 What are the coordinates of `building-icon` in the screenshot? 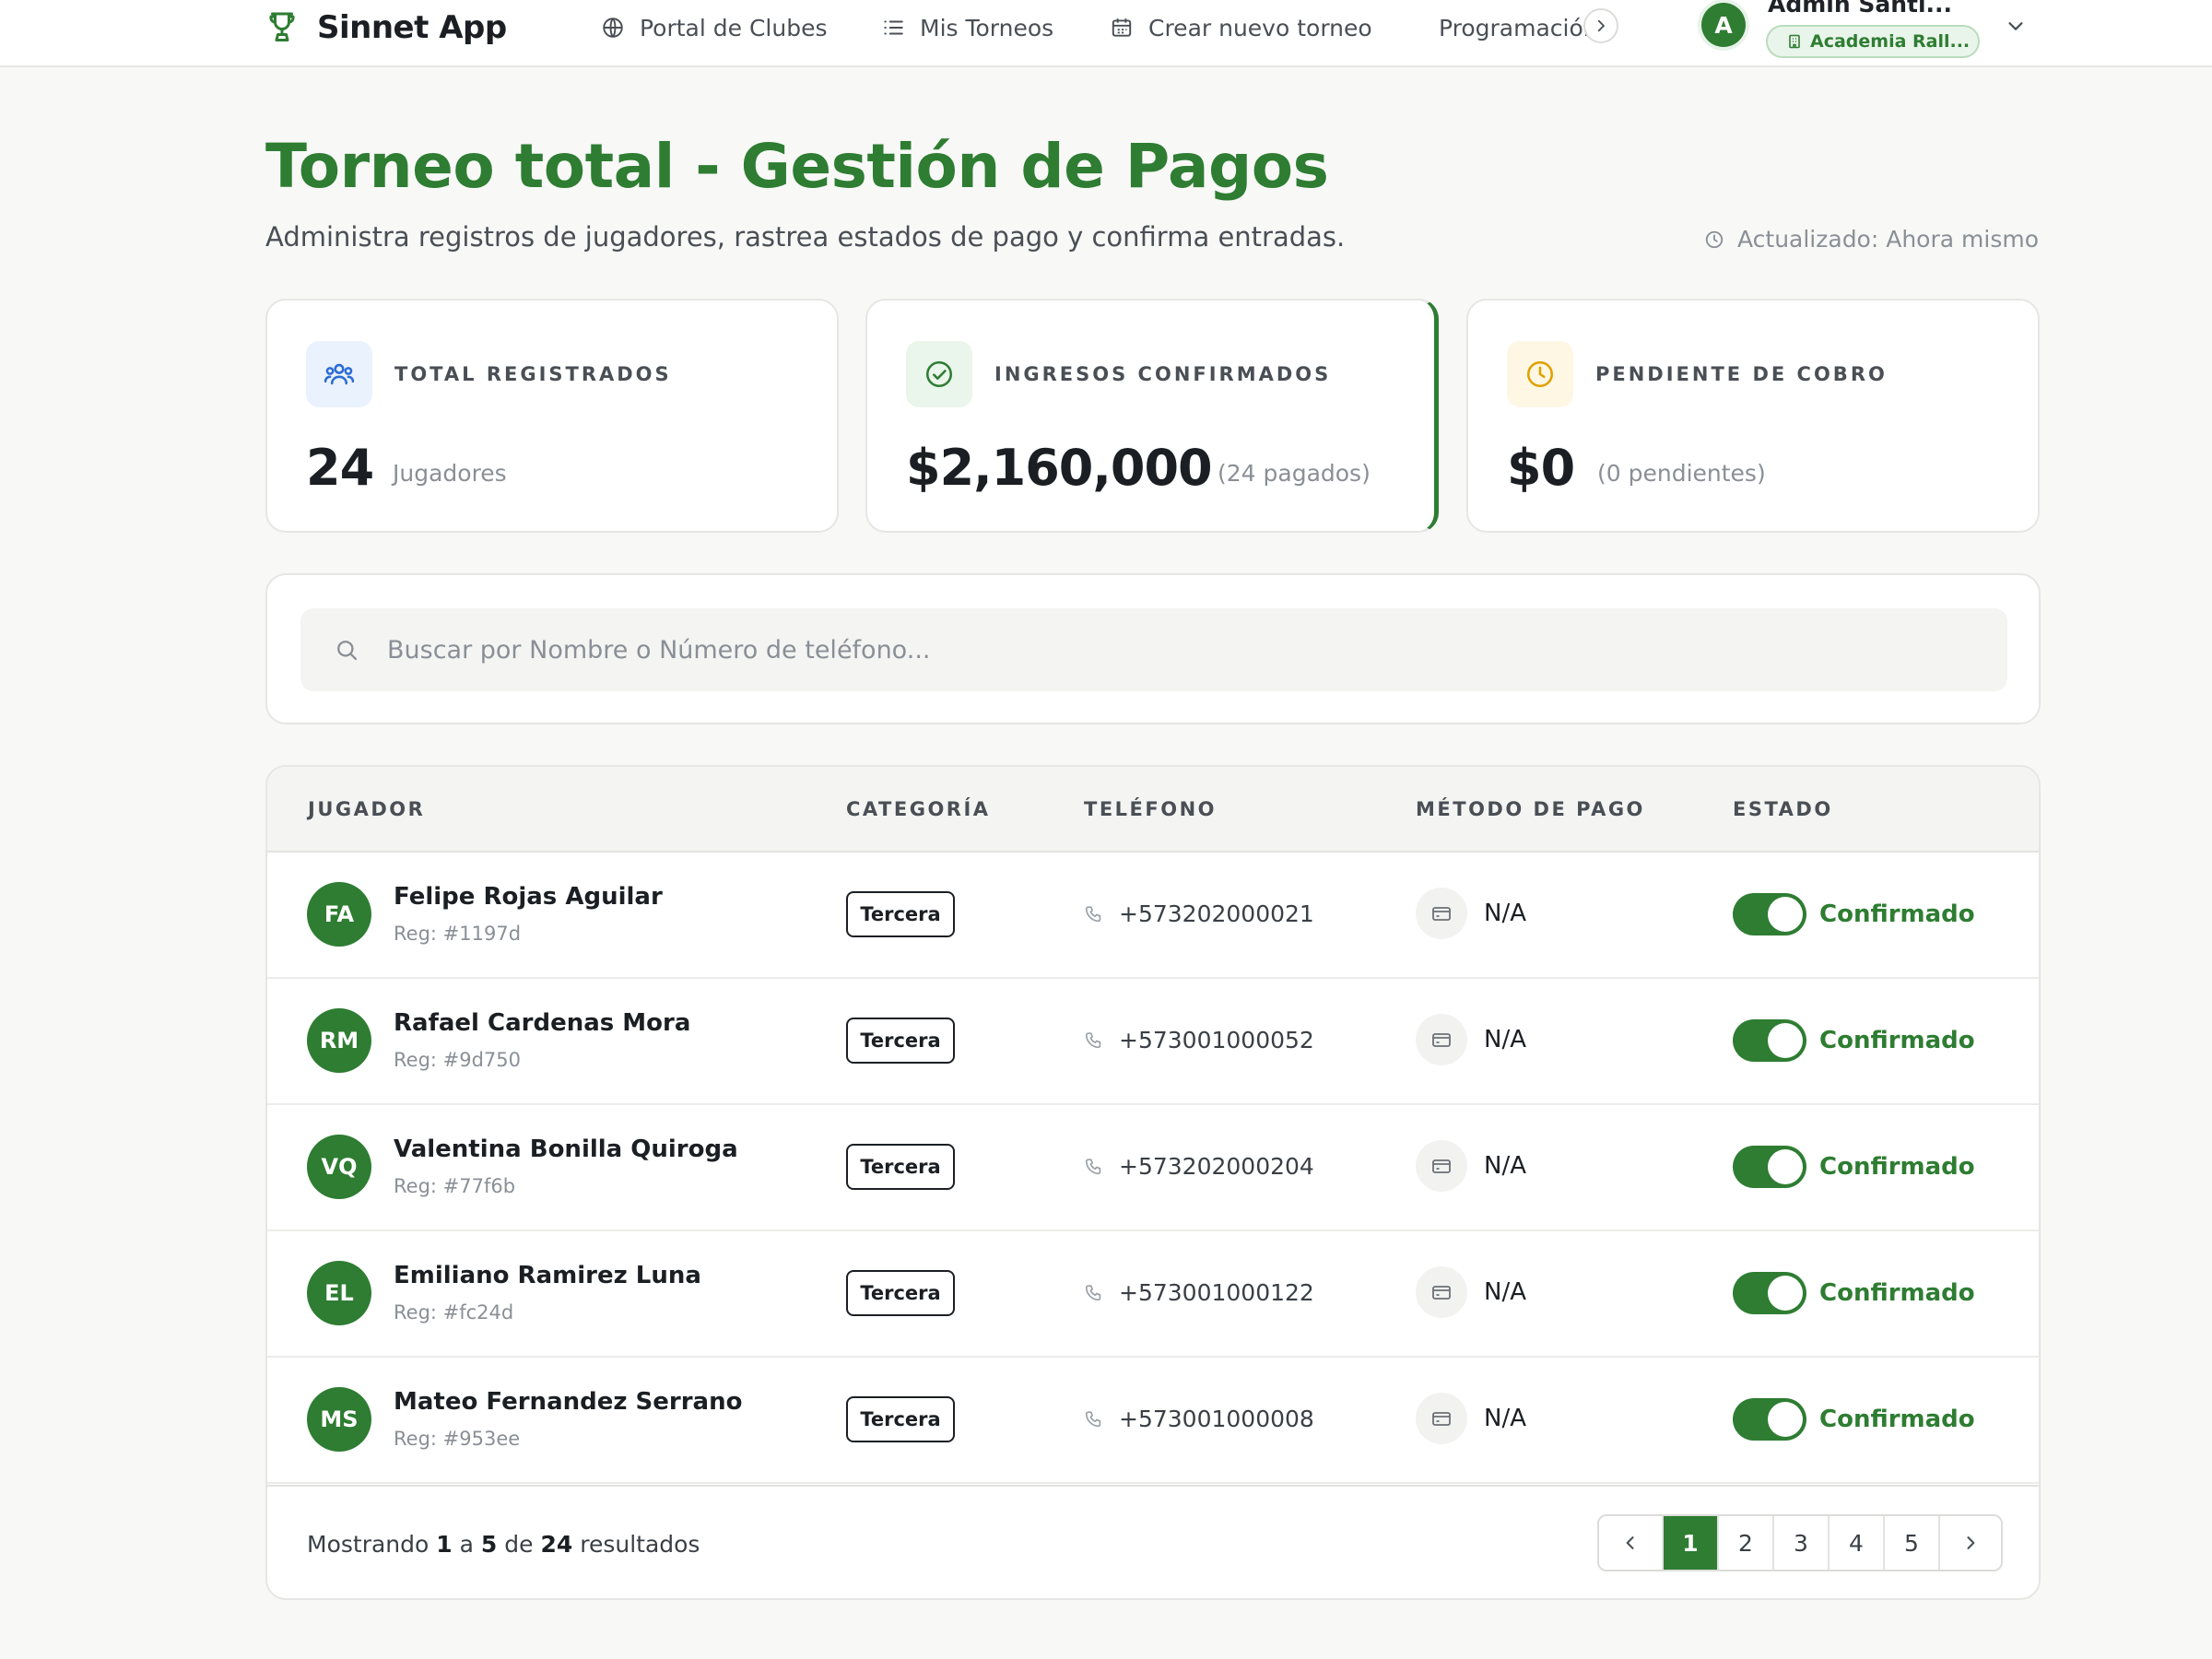 It's located at (1794, 41).